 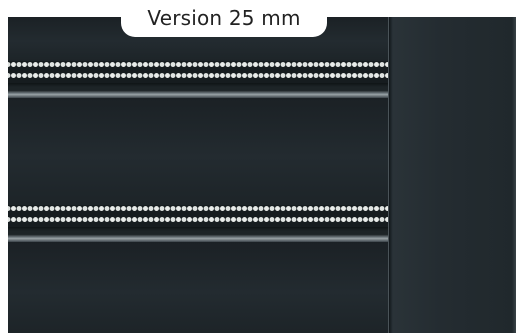 I want to click on slat-ridge-upper, so click(x=198, y=94).